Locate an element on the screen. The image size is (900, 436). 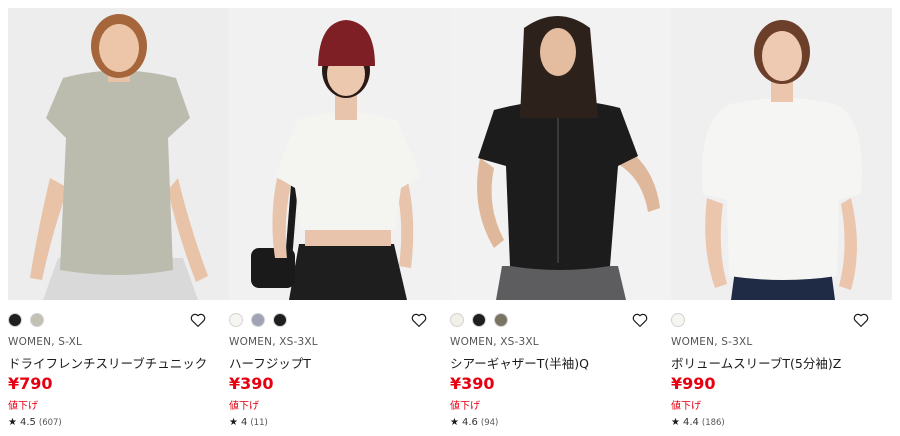
product-name: ボリュームスリーブT(5分袖)Z is located at coordinates (781, 362).